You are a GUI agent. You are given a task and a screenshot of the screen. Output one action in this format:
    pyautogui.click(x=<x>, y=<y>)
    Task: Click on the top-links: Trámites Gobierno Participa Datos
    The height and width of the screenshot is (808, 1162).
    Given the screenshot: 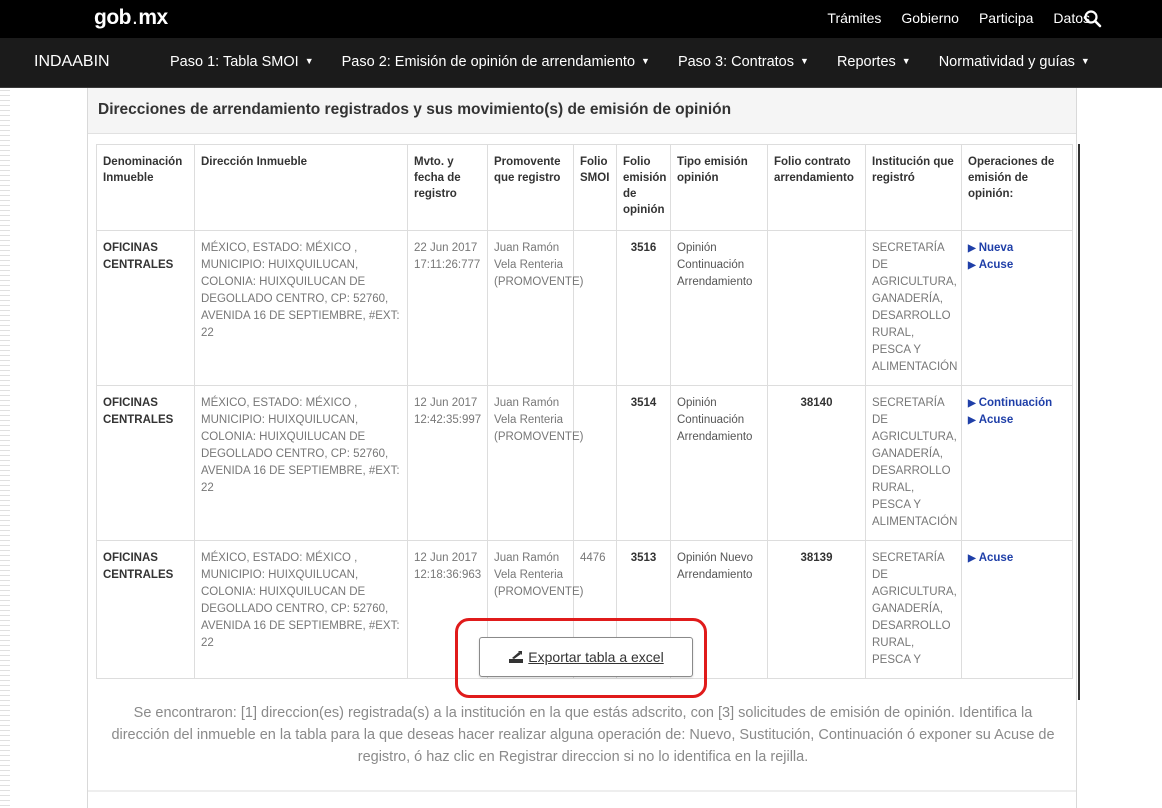 What is the action you would take?
    pyautogui.click(x=958, y=18)
    